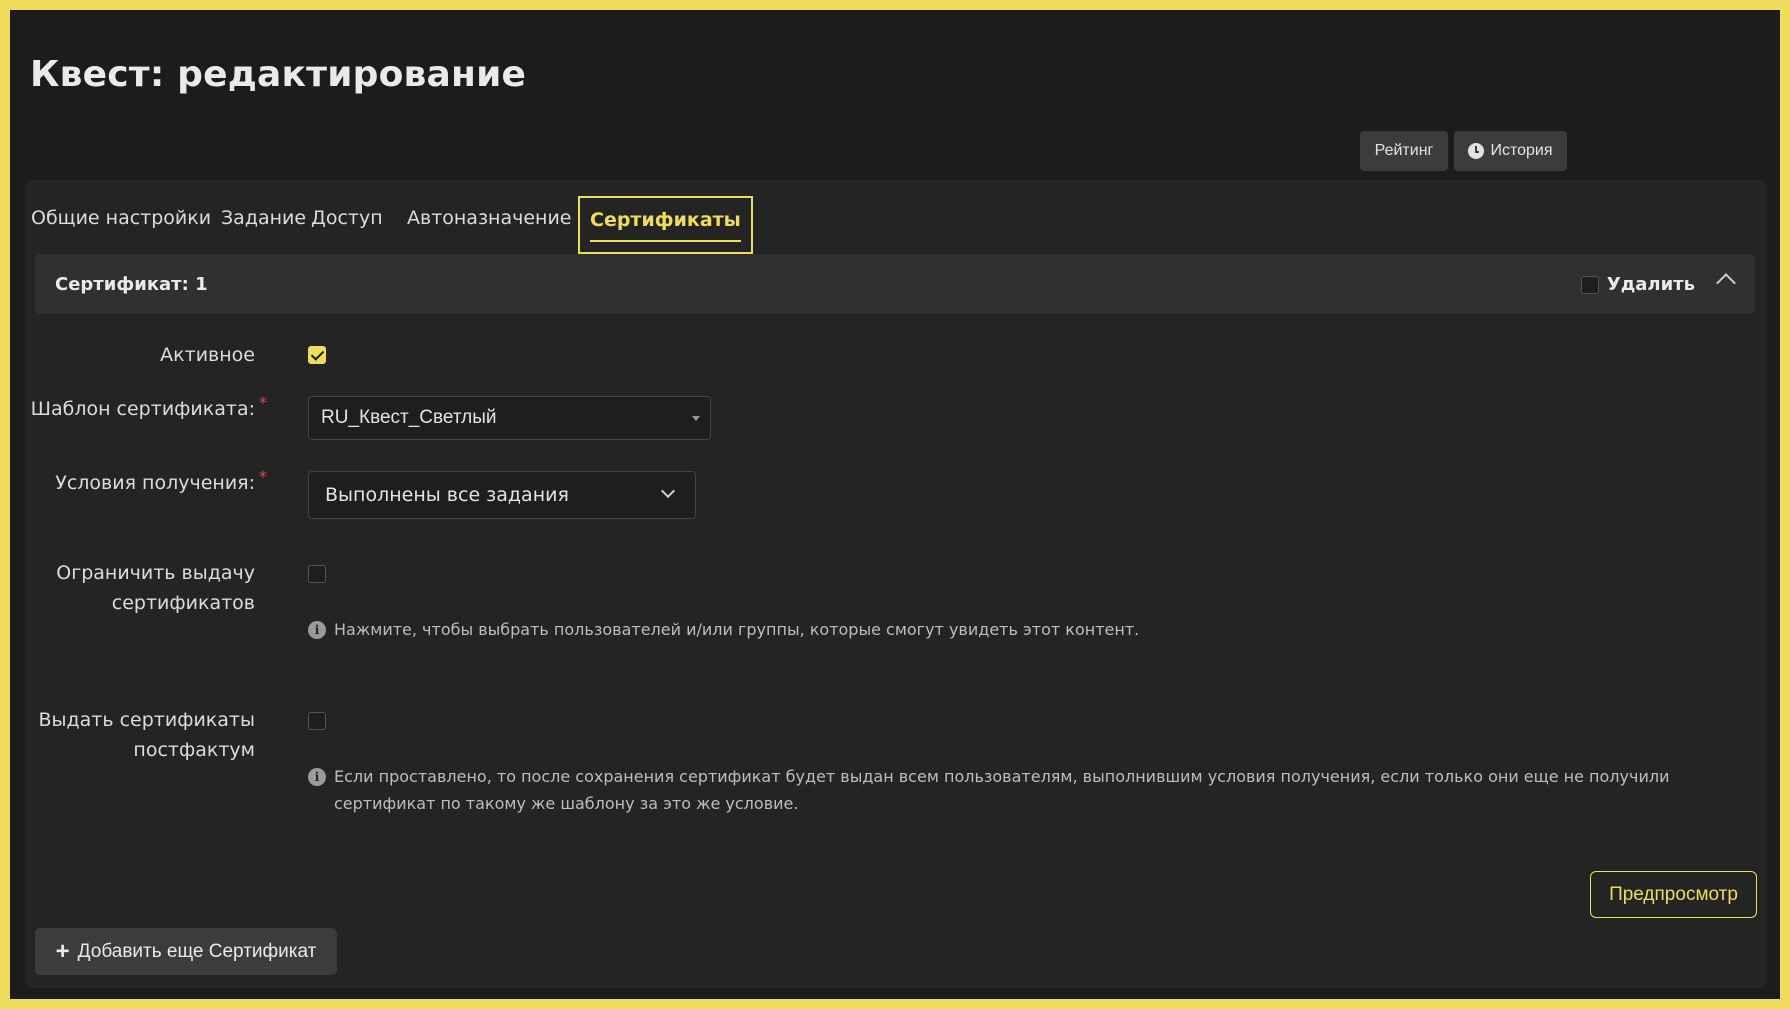 The image size is (1790, 1009). I want to click on tab-general: Общие настройки, so click(121, 225).